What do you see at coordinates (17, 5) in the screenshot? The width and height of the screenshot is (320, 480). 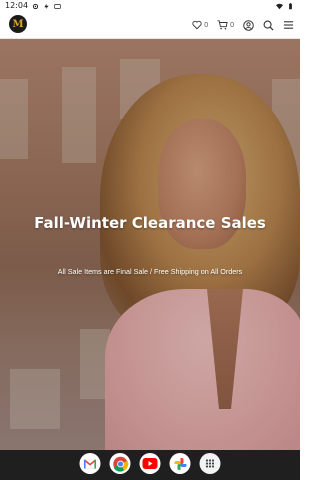 I see `status-time: 12:04` at bounding box center [17, 5].